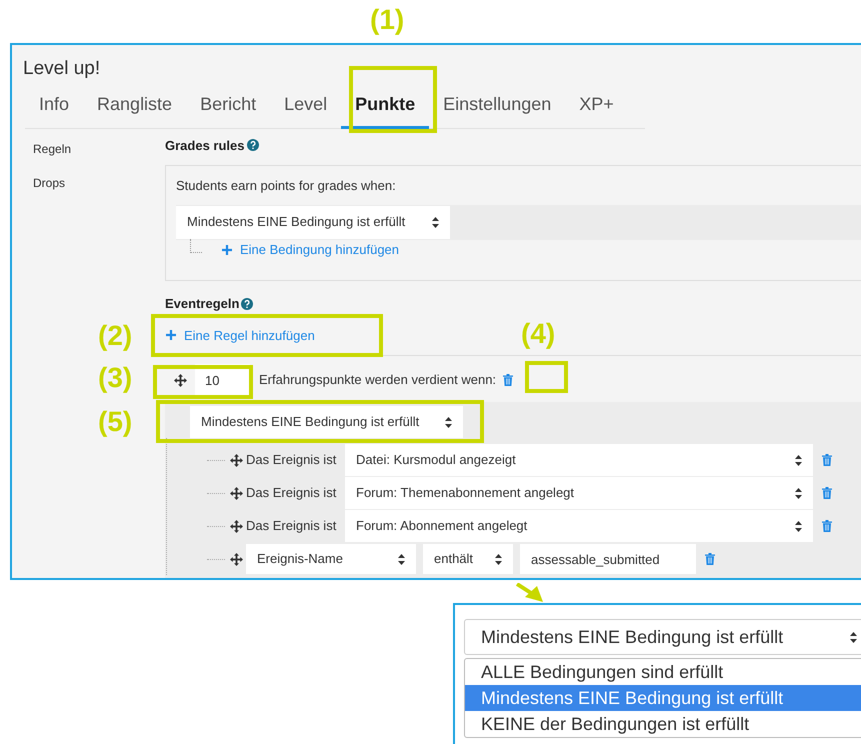  What do you see at coordinates (54, 108) in the screenshot?
I see `tab: Info` at bounding box center [54, 108].